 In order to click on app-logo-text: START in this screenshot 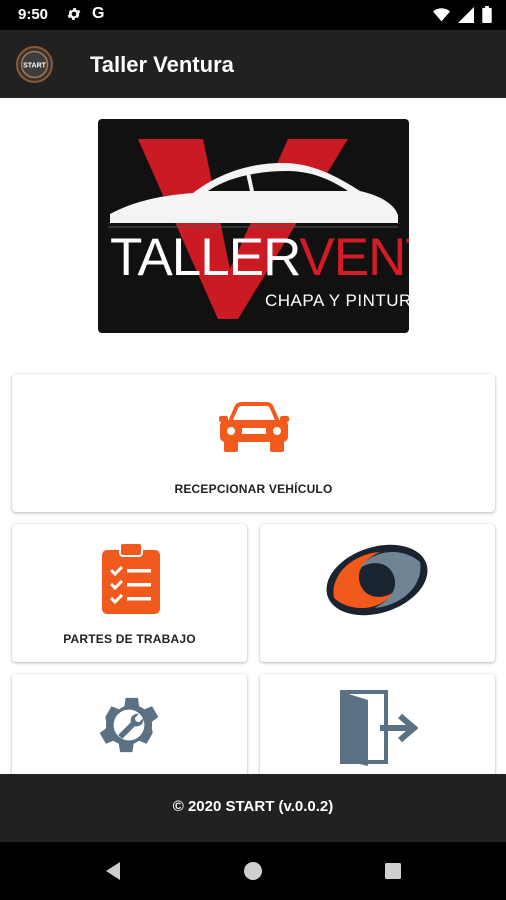, I will do `click(35, 66)`.